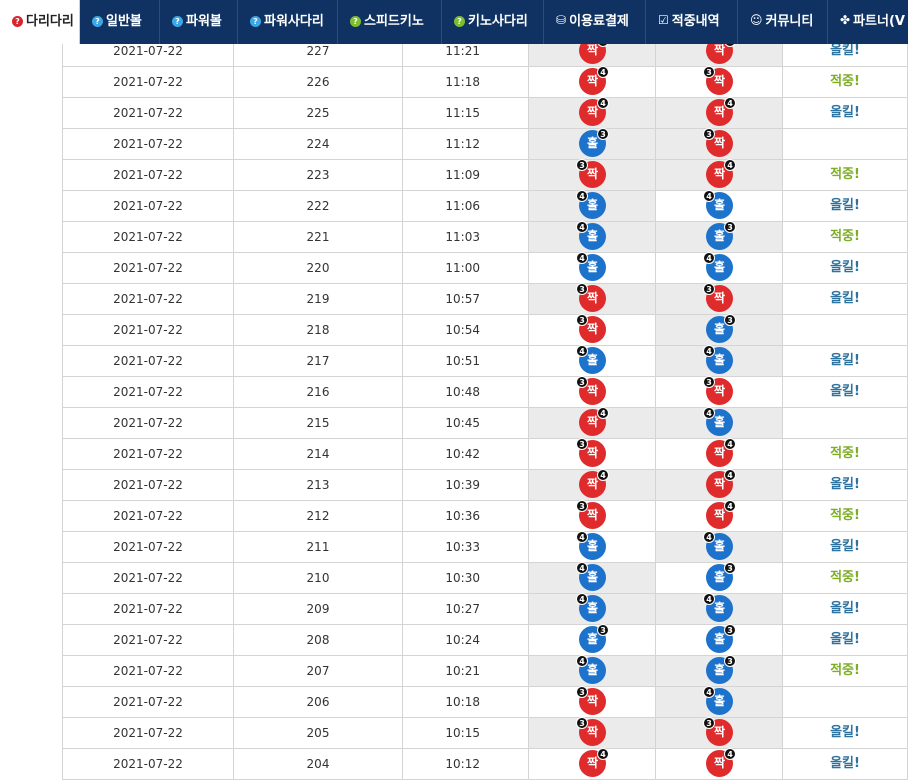 This screenshot has width=908, height=780. Describe the element at coordinates (845, 144) in the screenshot. I see `result-status` at that location.